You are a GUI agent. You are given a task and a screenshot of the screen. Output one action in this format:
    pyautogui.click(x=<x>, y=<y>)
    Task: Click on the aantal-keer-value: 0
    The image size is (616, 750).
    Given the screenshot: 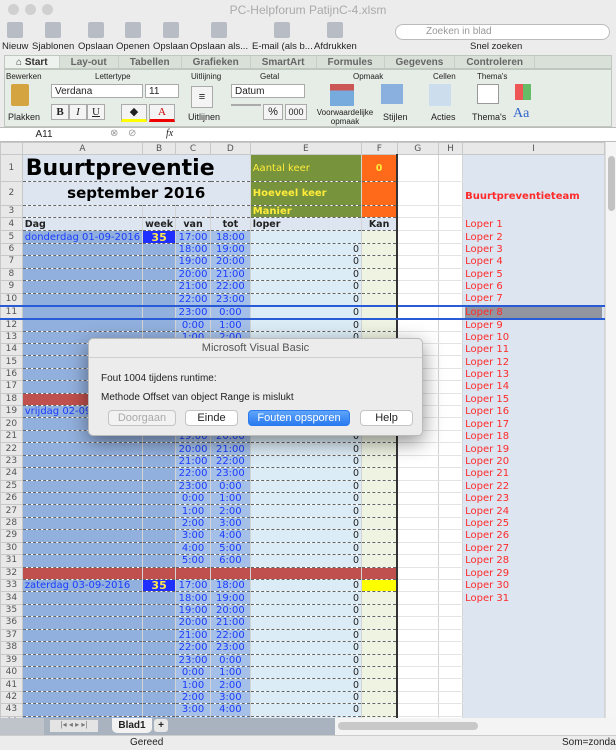 What is the action you would take?
    pyautogui.click(x=380, y=168)
    